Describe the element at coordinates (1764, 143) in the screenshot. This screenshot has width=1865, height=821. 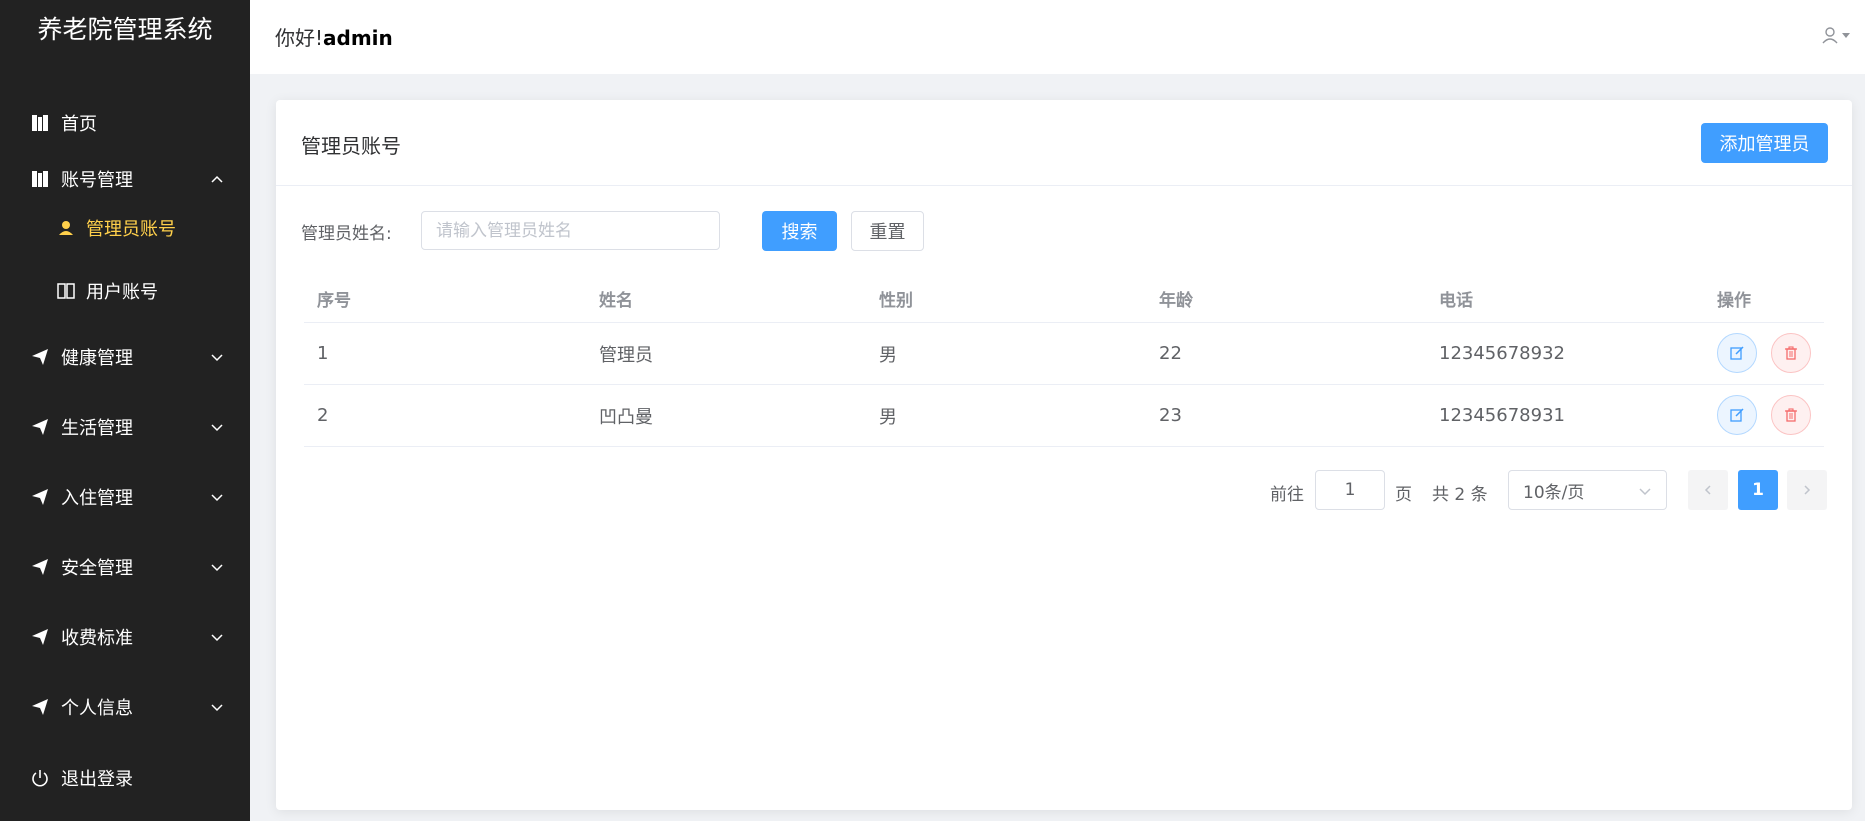
I see `add-admin-button: 添加管理员` at that location.